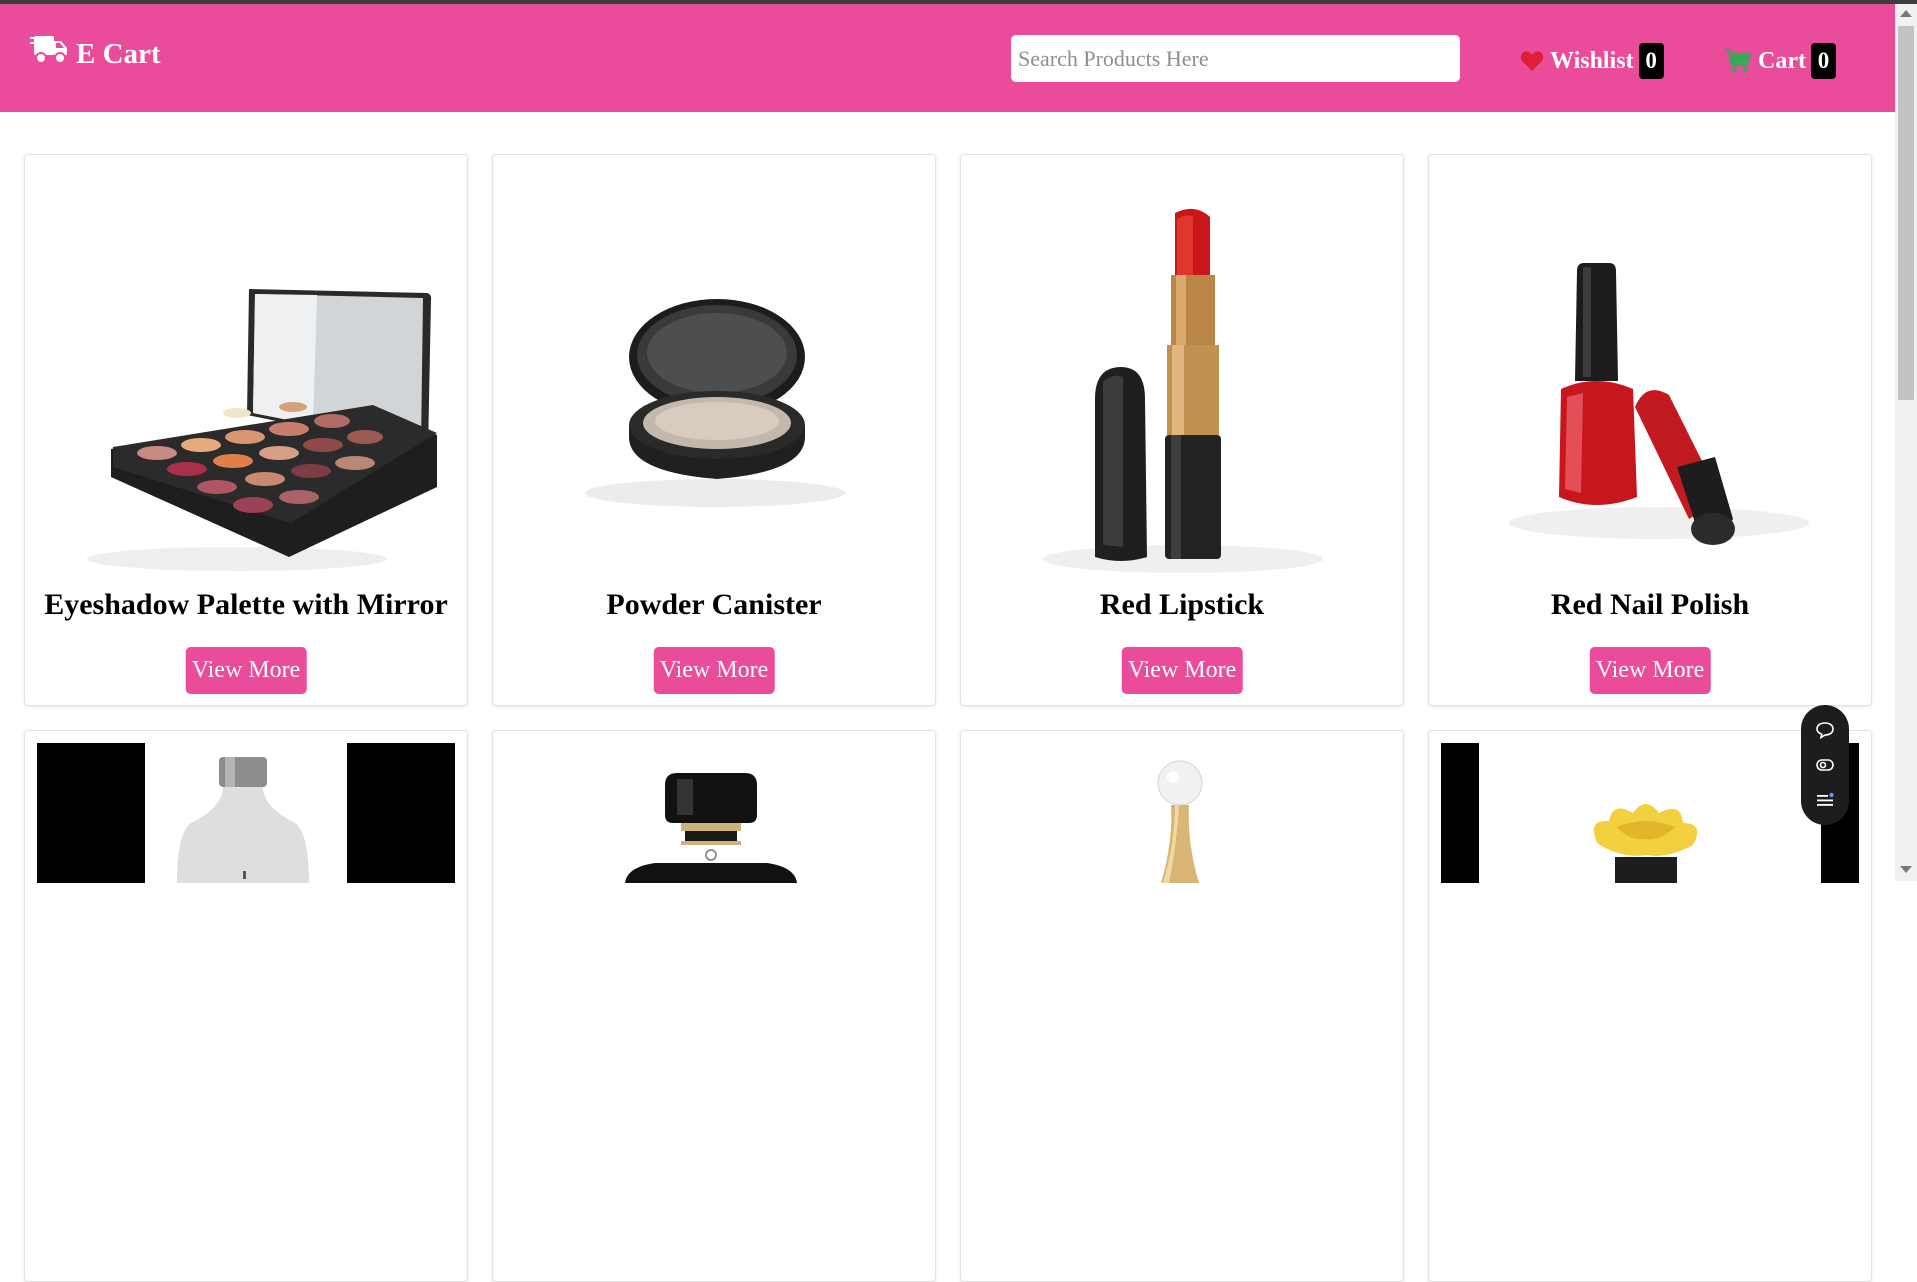 Image resolution: width=1917 pixels, height=1282 pixels. I want to click on scroll-down-arrow-icon, so click(1906, 869).